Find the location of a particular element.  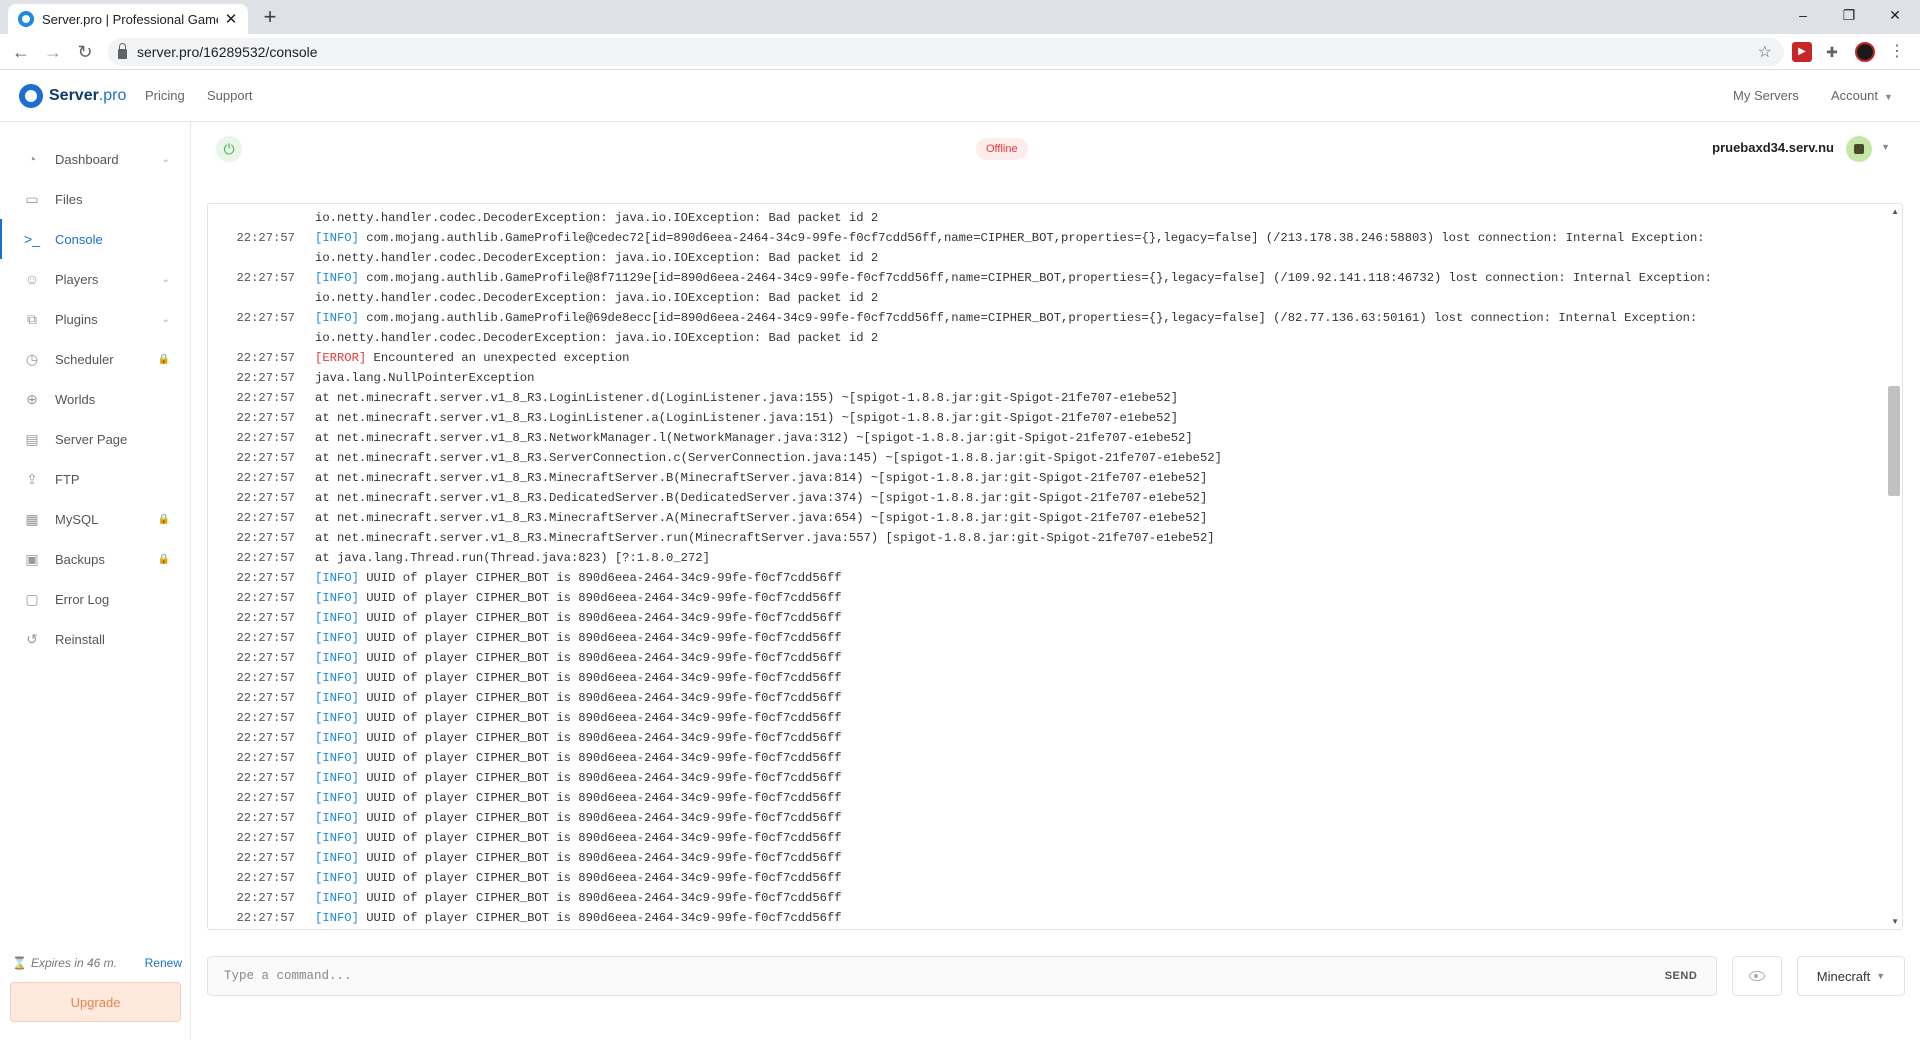

nav-pricing: Pricing is located at coordinates (165, 95).